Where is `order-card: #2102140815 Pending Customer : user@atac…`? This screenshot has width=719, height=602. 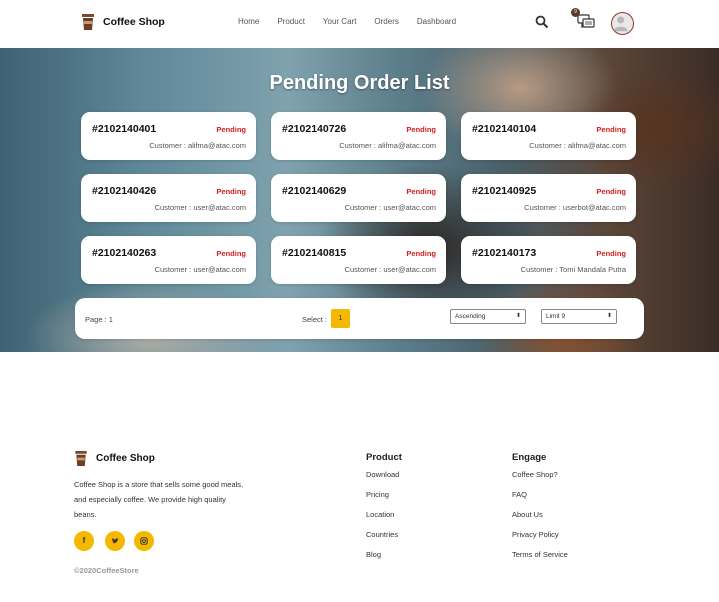 order-card: #2102140815 Pending Customer : user@atac… is located at coordinates (358, 260).